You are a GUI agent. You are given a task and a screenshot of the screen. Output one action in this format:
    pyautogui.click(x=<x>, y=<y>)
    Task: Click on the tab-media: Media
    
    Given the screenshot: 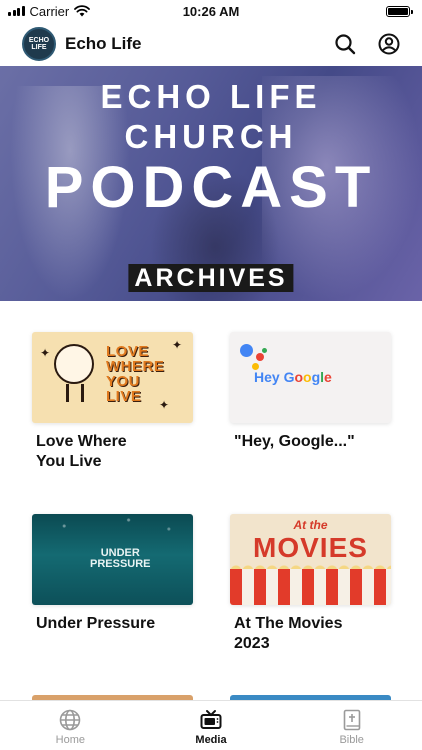 What is the action you would take?
    pyautogui.click(x=211, y=725)
    